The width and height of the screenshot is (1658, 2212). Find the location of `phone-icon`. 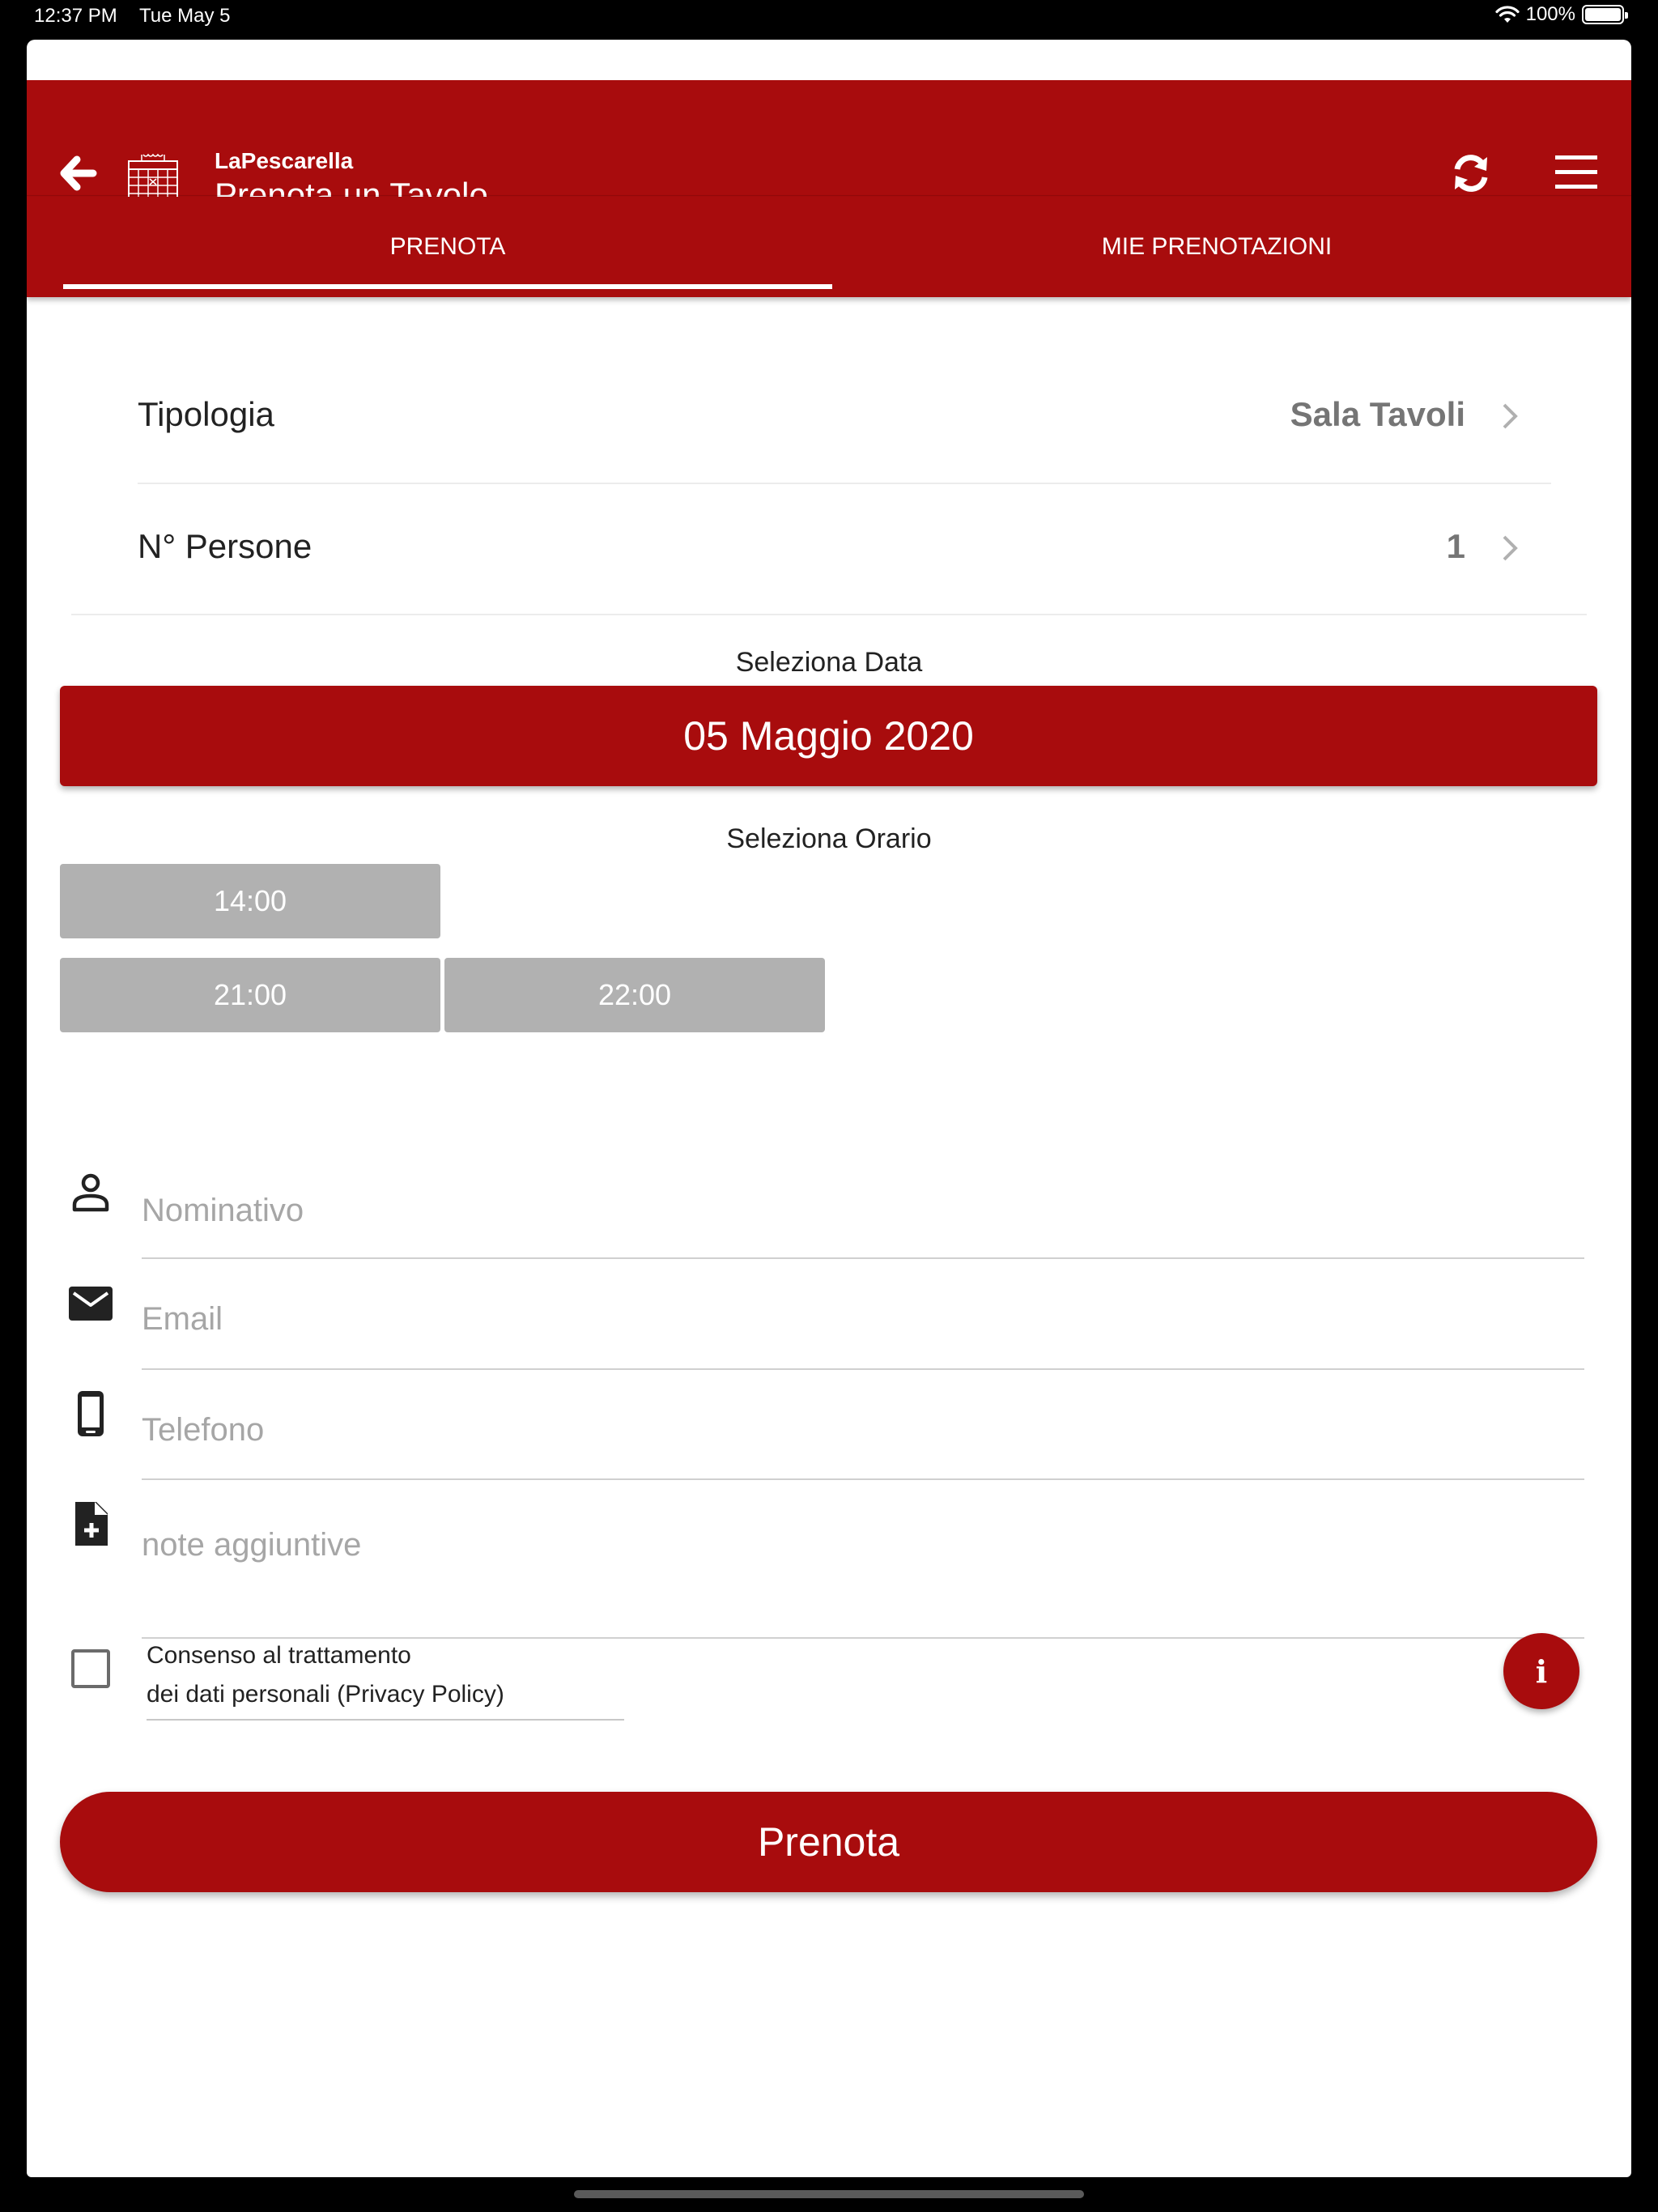

phone-icon is located at coordinates (91, 1414).